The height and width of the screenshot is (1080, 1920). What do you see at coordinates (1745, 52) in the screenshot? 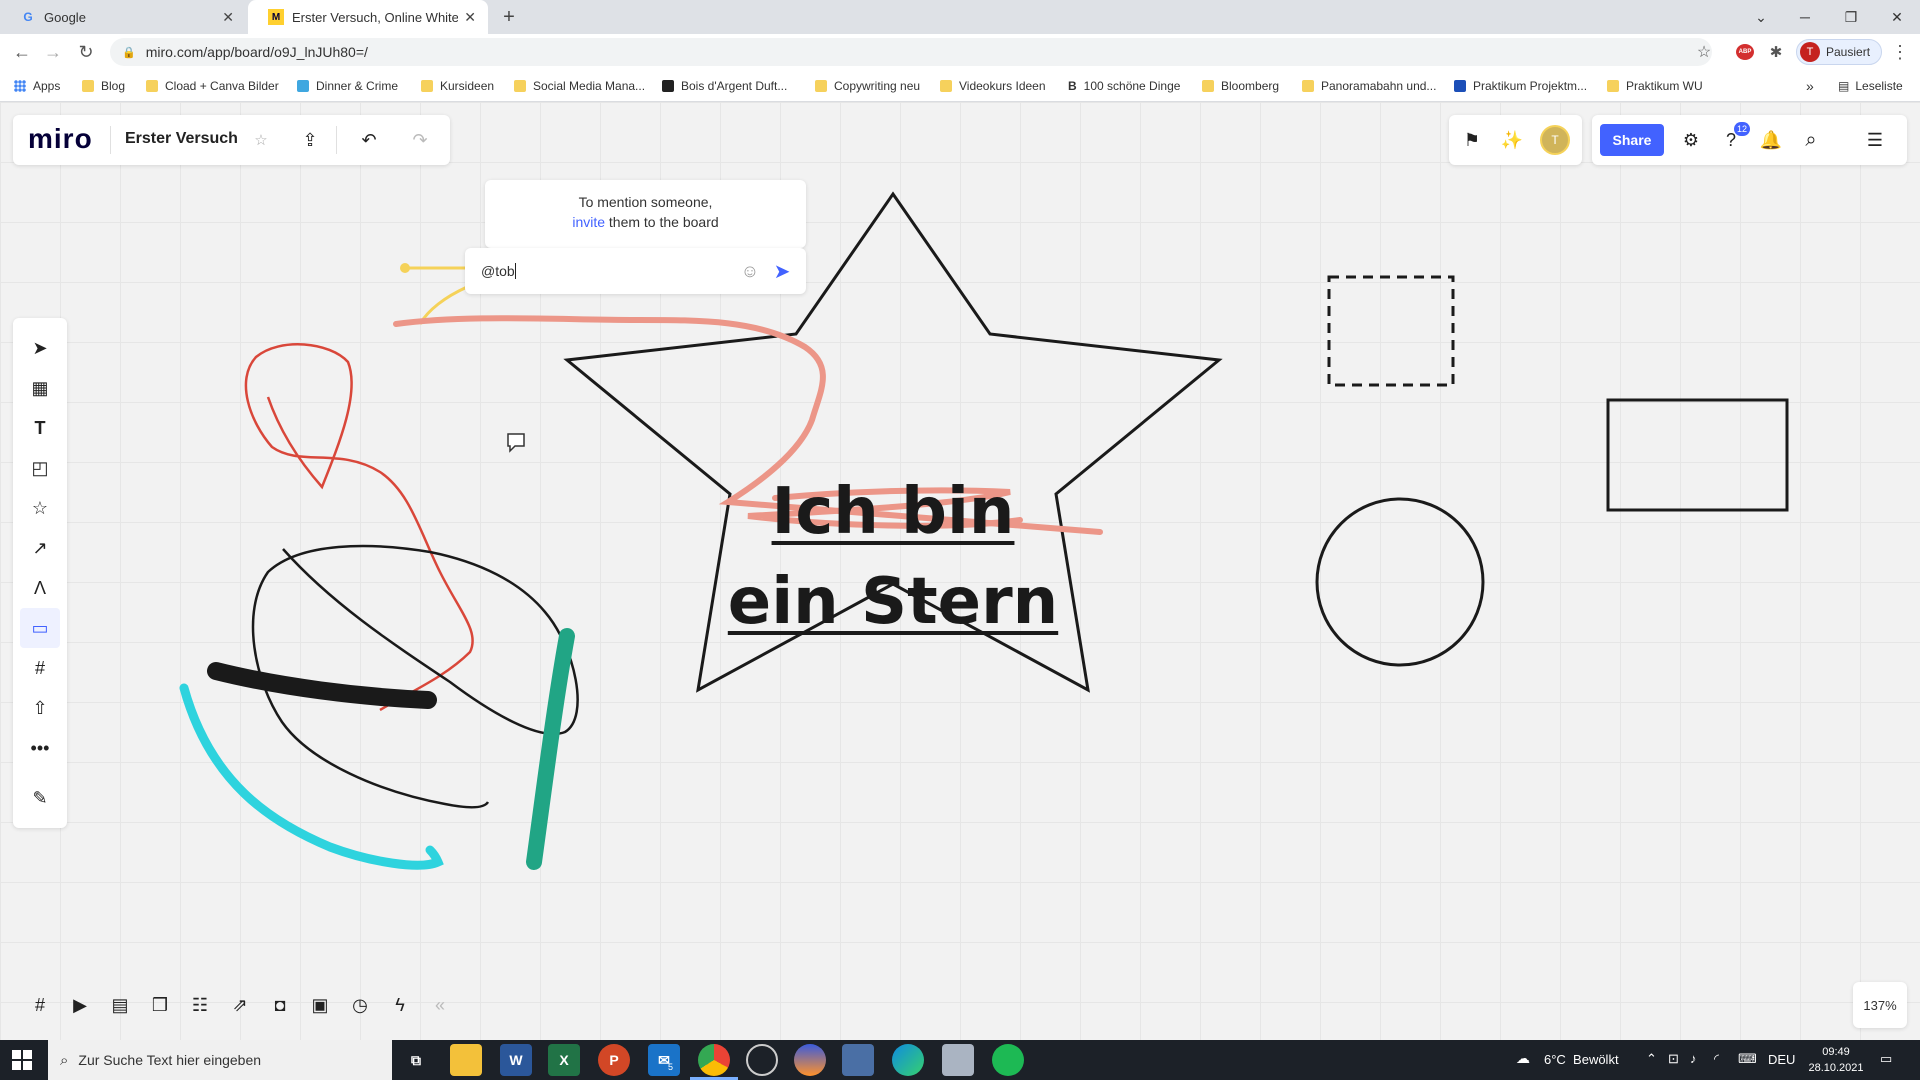
I see `adblock-icon: ABP` at bounding box center [1745, 52].